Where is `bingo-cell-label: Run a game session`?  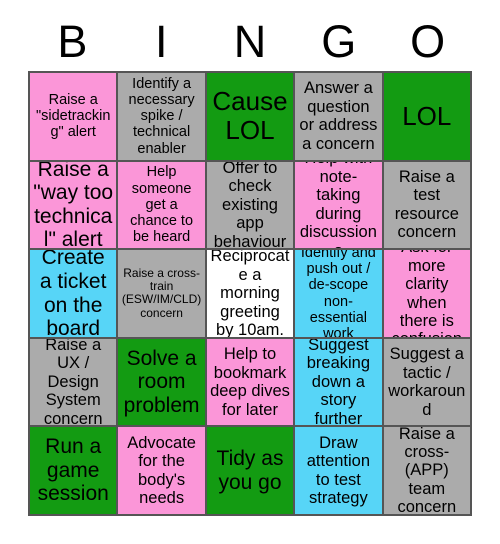
bingo-cell-label: Run a game session is located at coordinates (73, 470).